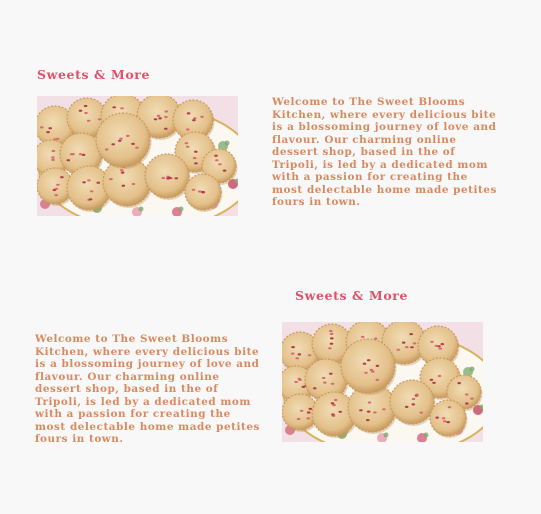 This screenshot has height=514, width=541. Describe the element at coordinates (94, 74) in the screenshot. I see `section-1-title: Sweets & More` at that location.